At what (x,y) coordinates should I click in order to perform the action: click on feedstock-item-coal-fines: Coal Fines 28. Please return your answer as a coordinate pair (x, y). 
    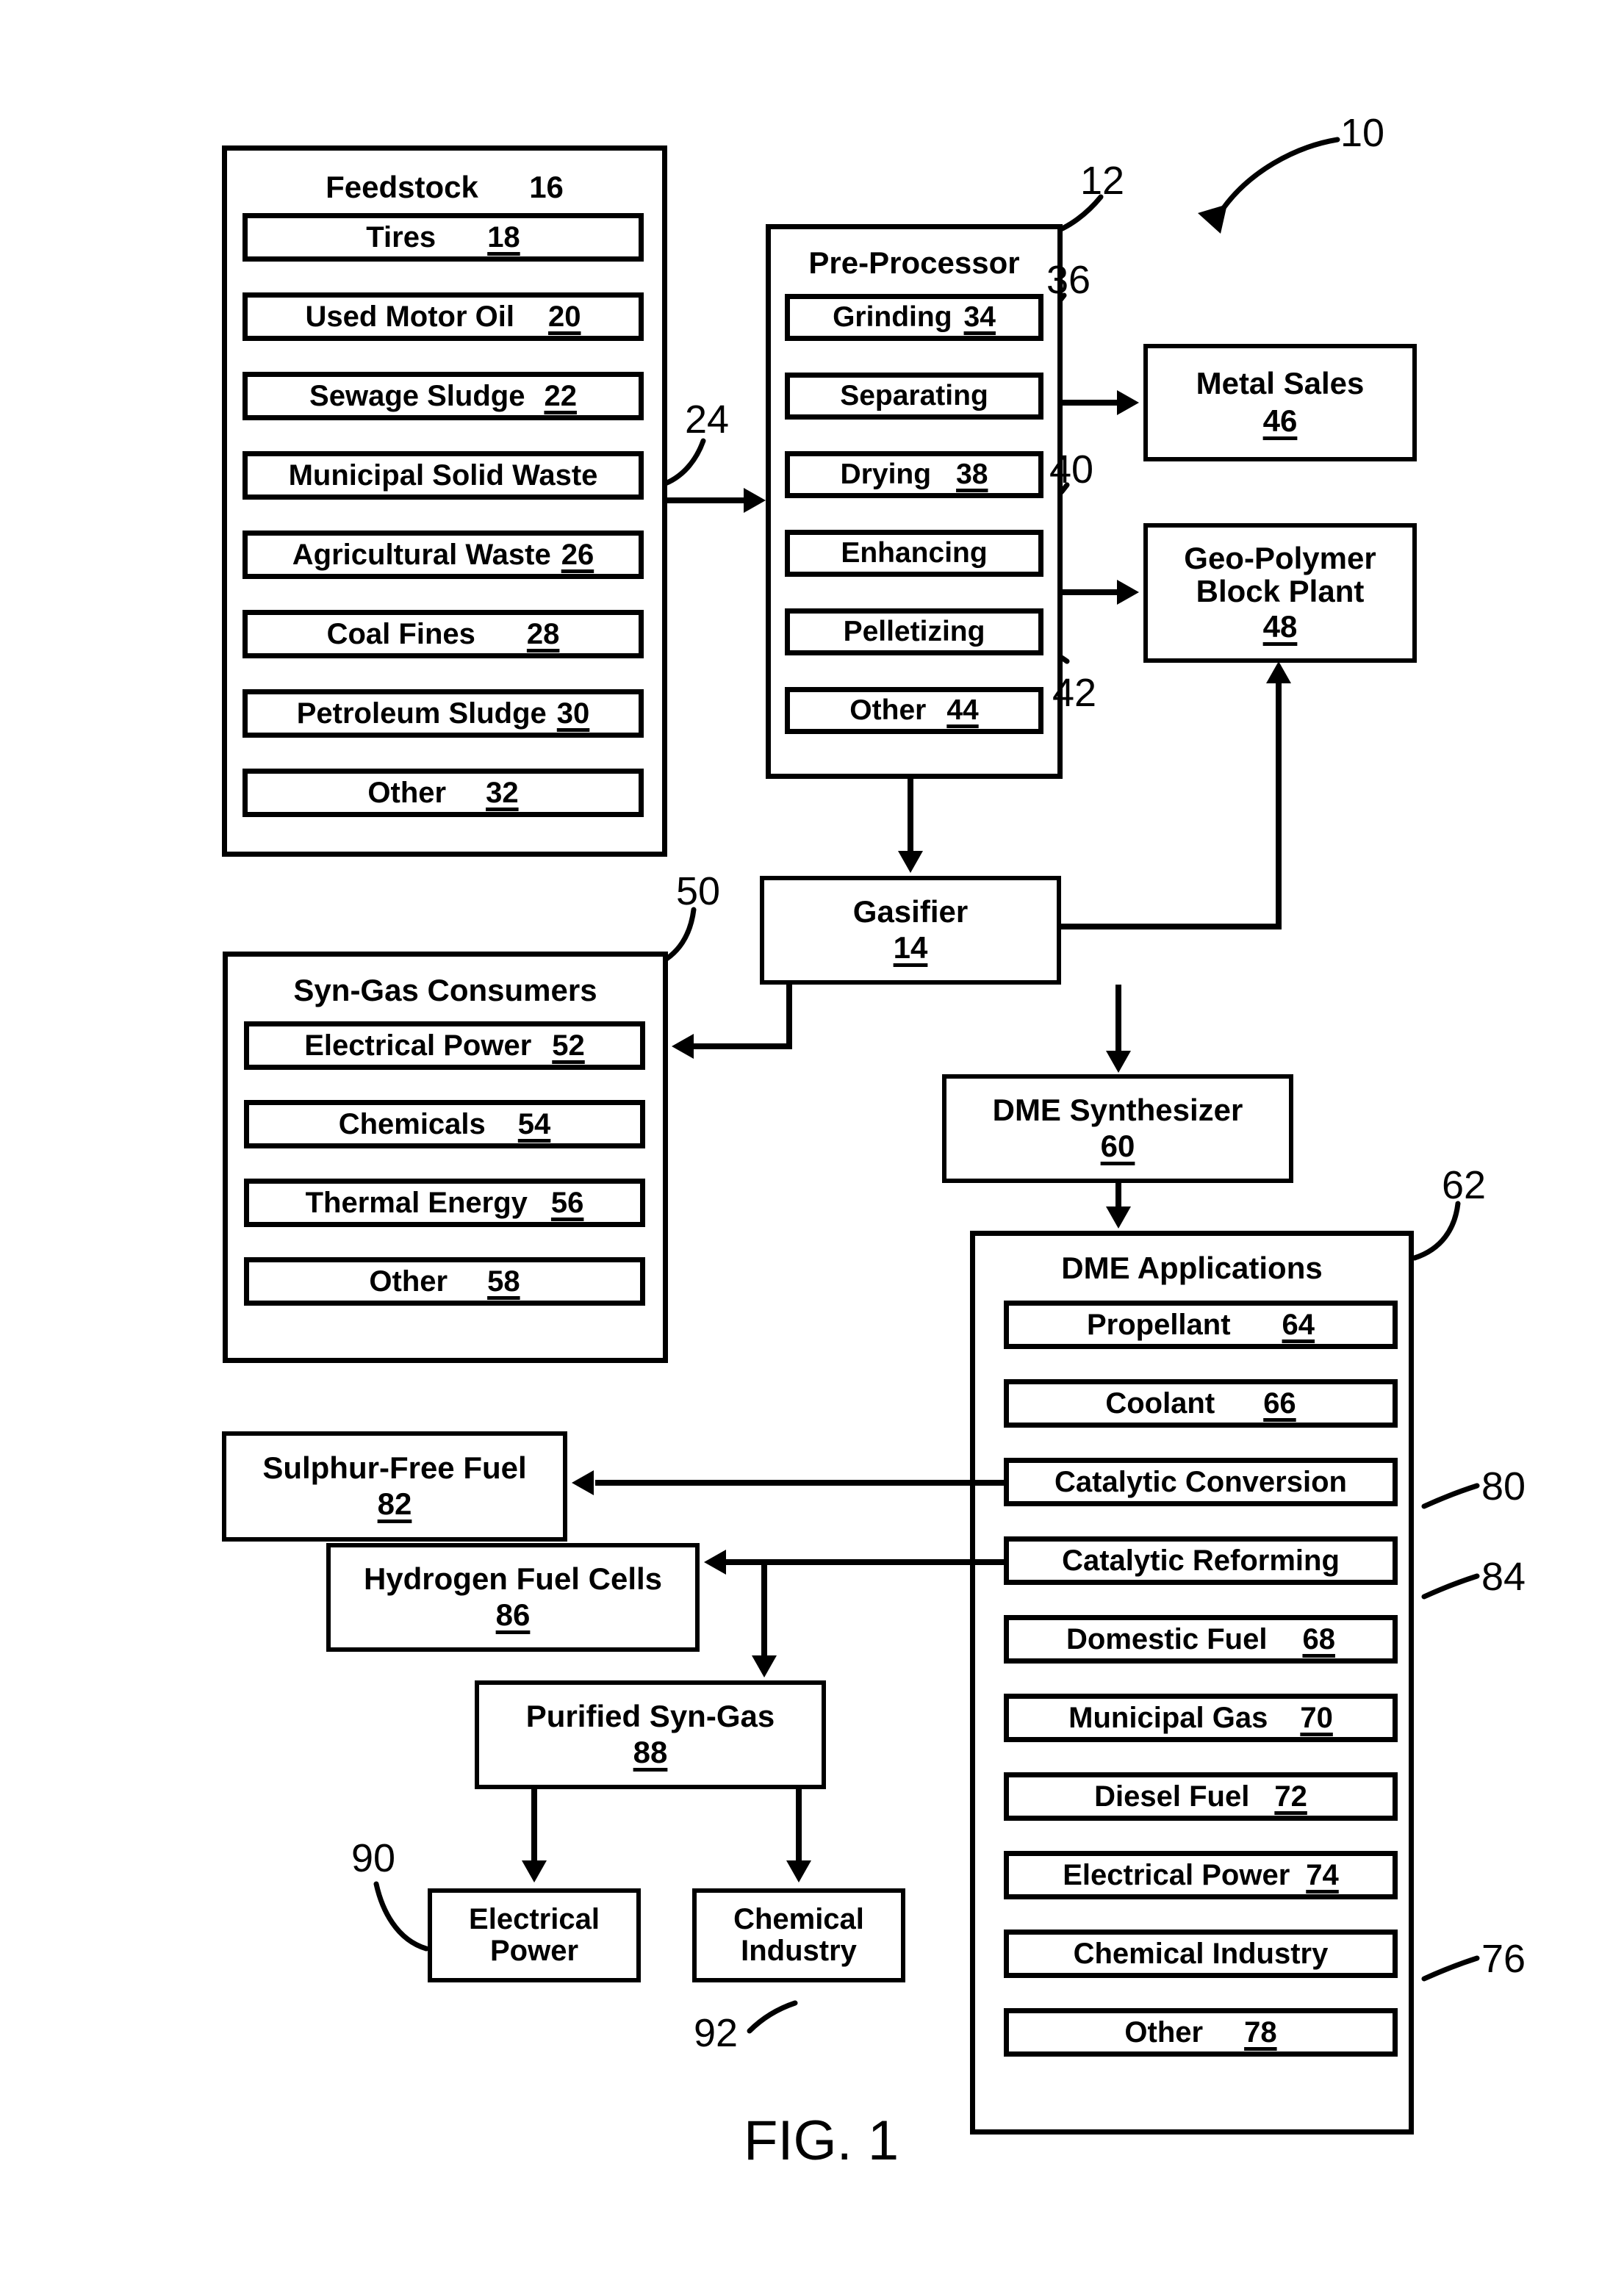
    Looking at the image, I should click on (443, 634).